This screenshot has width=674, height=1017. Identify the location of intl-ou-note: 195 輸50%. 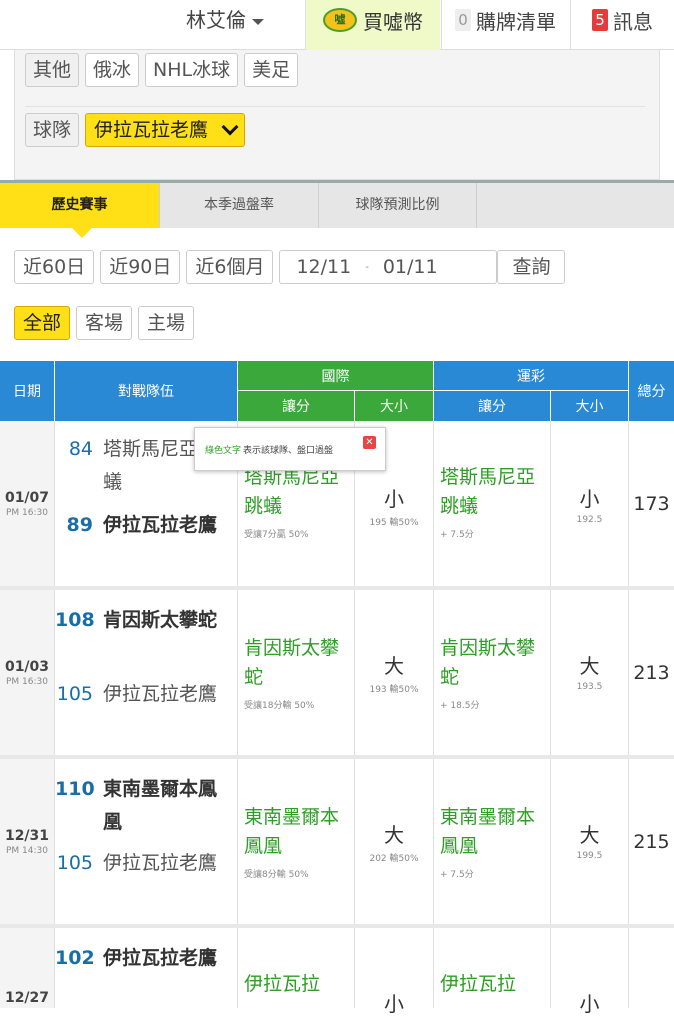
(394, 523).